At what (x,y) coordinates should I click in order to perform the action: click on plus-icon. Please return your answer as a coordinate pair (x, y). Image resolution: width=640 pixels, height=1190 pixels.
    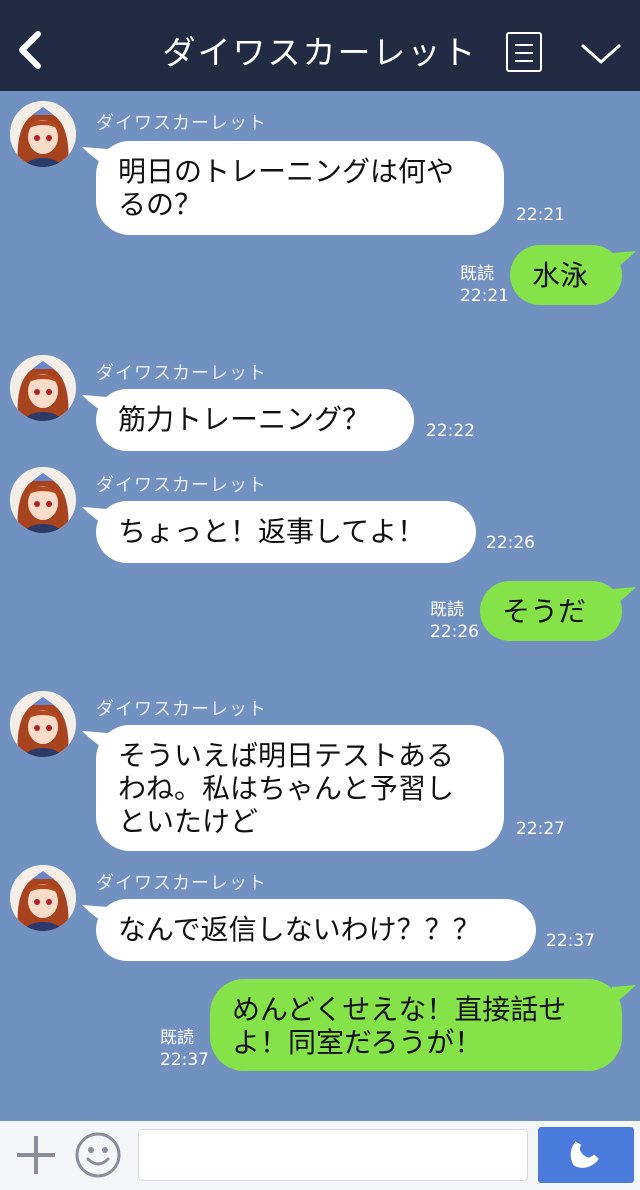
    Looking at the image, I should click on (36, 1155).